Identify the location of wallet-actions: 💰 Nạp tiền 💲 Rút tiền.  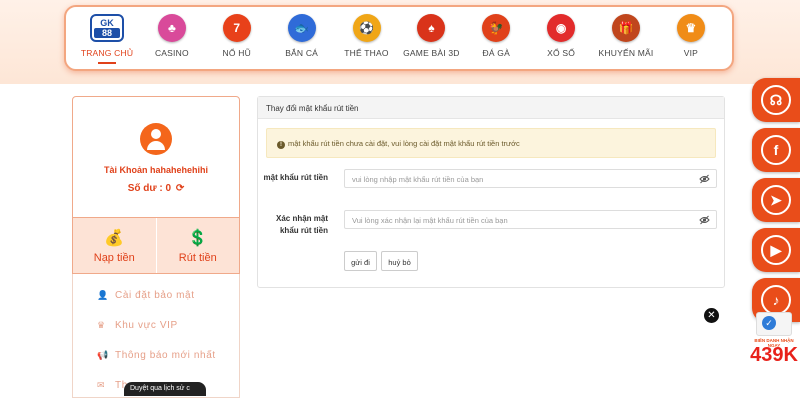
(156, 246).